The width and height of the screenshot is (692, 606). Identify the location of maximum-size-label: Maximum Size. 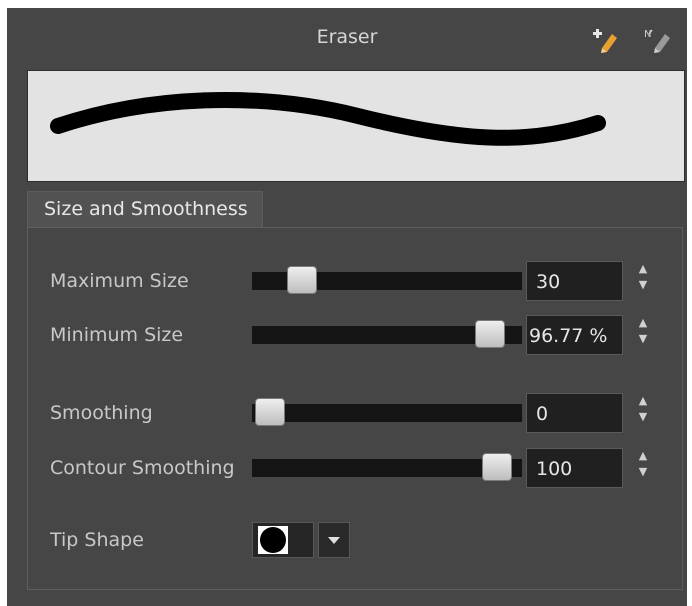
(119, 281).